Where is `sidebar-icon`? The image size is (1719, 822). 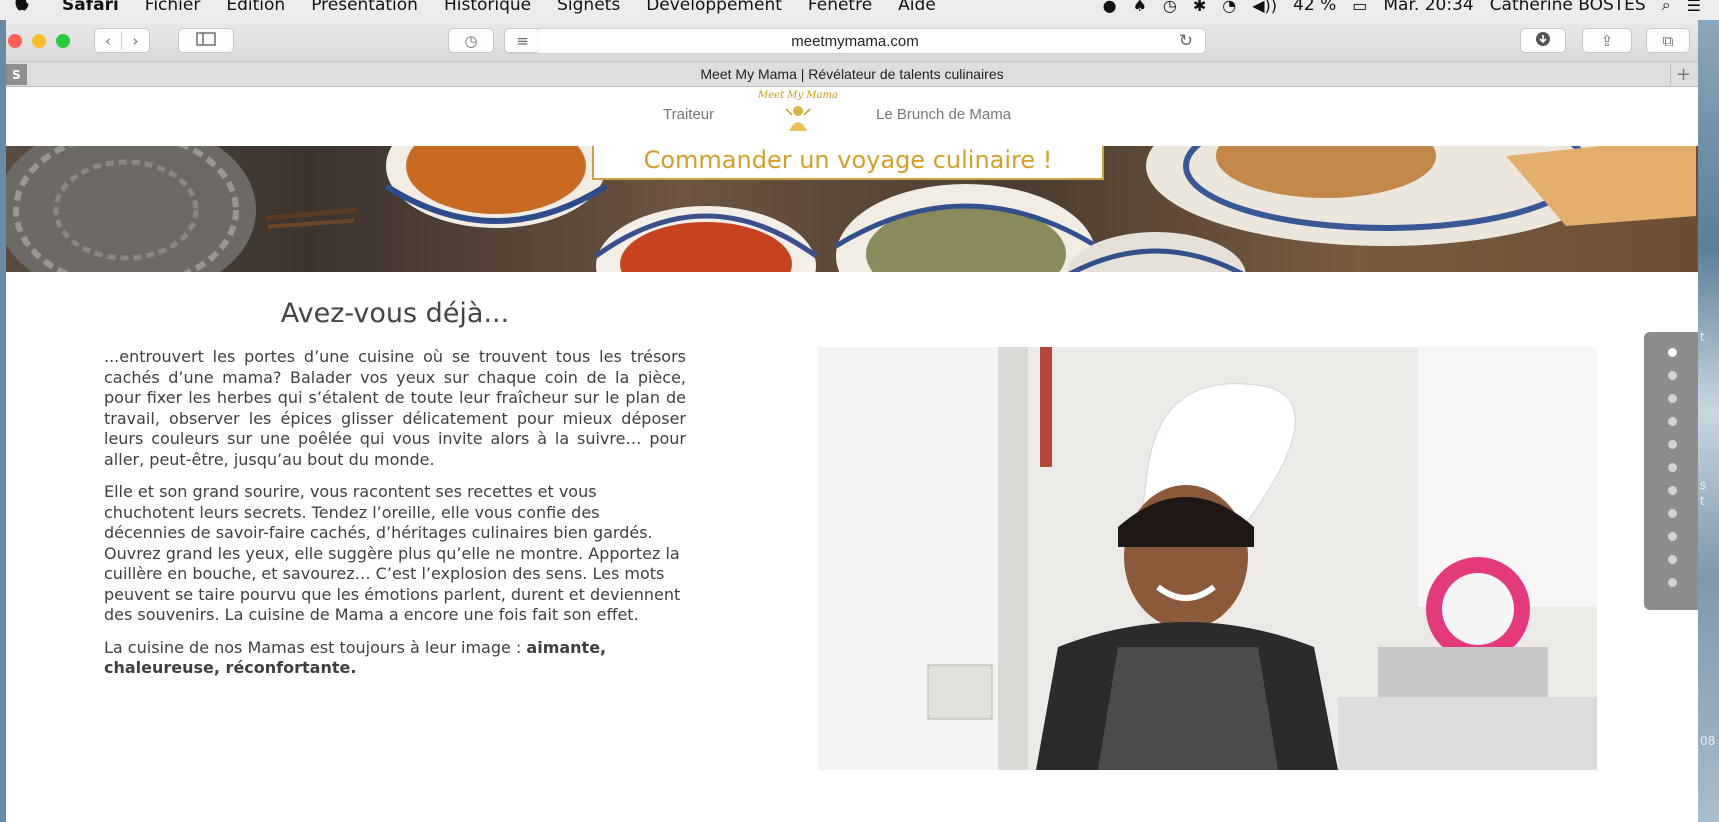 sidebar-icon is located at coordinates (206, 40).